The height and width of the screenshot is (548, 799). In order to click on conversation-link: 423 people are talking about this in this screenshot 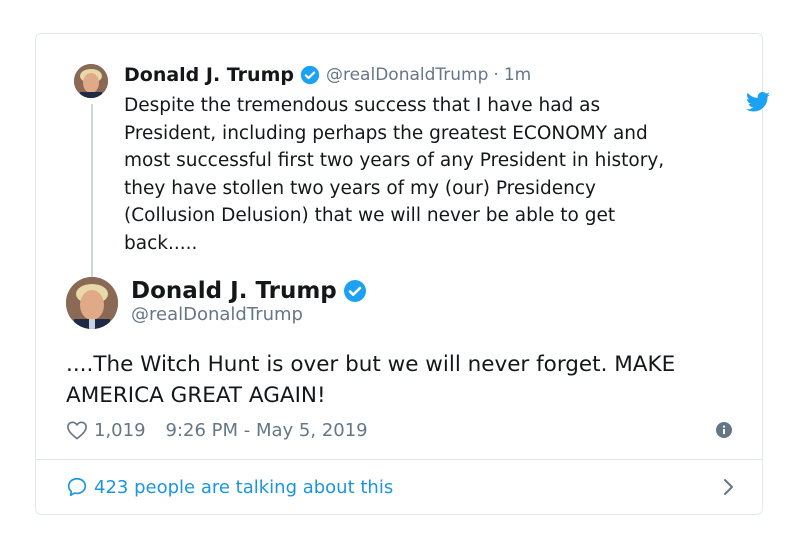, I will do `click(401, 487)`.